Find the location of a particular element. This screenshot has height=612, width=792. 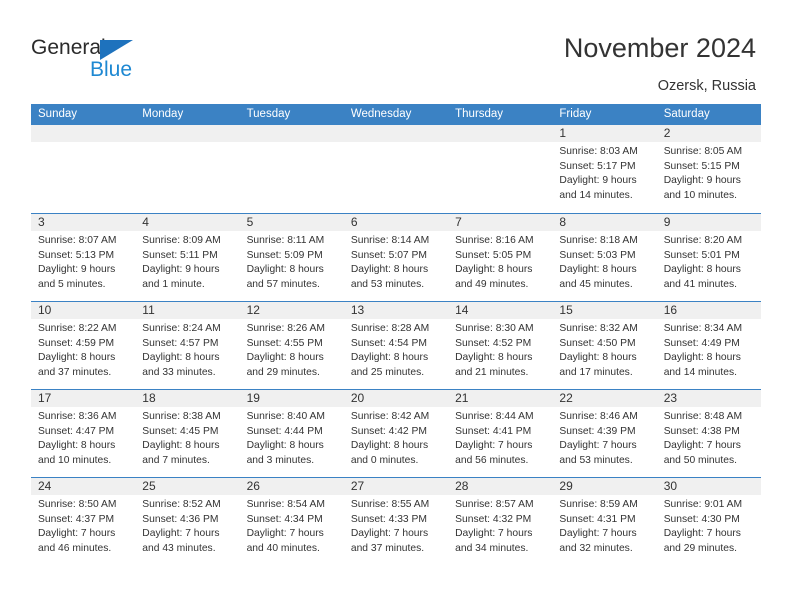

sunrise-time: Sunrise: 8:57 AM is located at coordinates (494, 504).